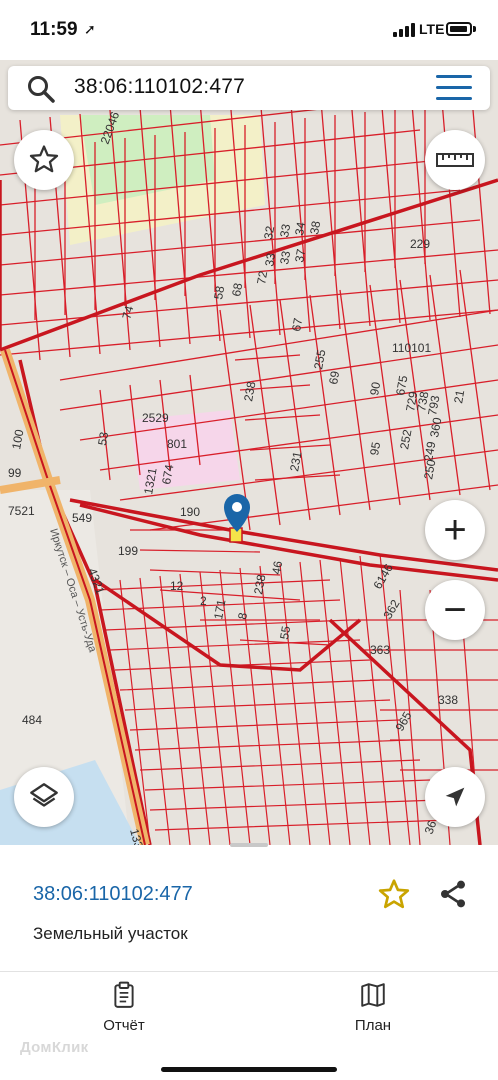 The width and height of the screenshot is (498, 1080). What do you see at coordinates (124, 994) in the screenshot?
I see `clipboard-icon` at bounding box center [124, 994].